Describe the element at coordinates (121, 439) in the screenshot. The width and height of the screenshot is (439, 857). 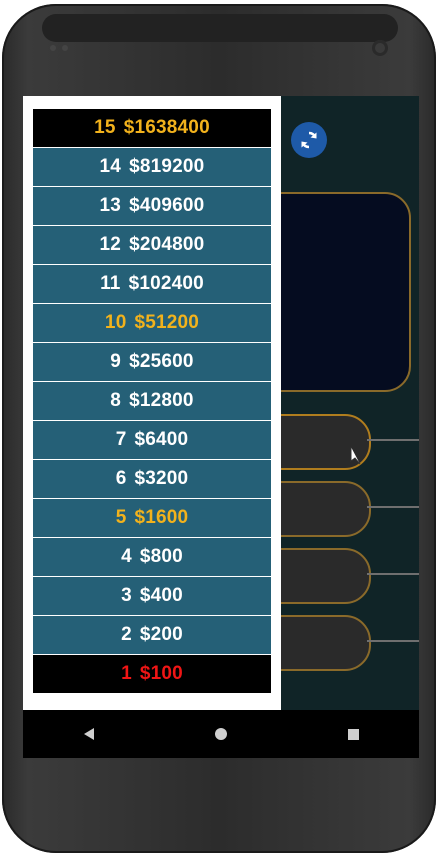
I see `prize-level-number: 7` at that location.